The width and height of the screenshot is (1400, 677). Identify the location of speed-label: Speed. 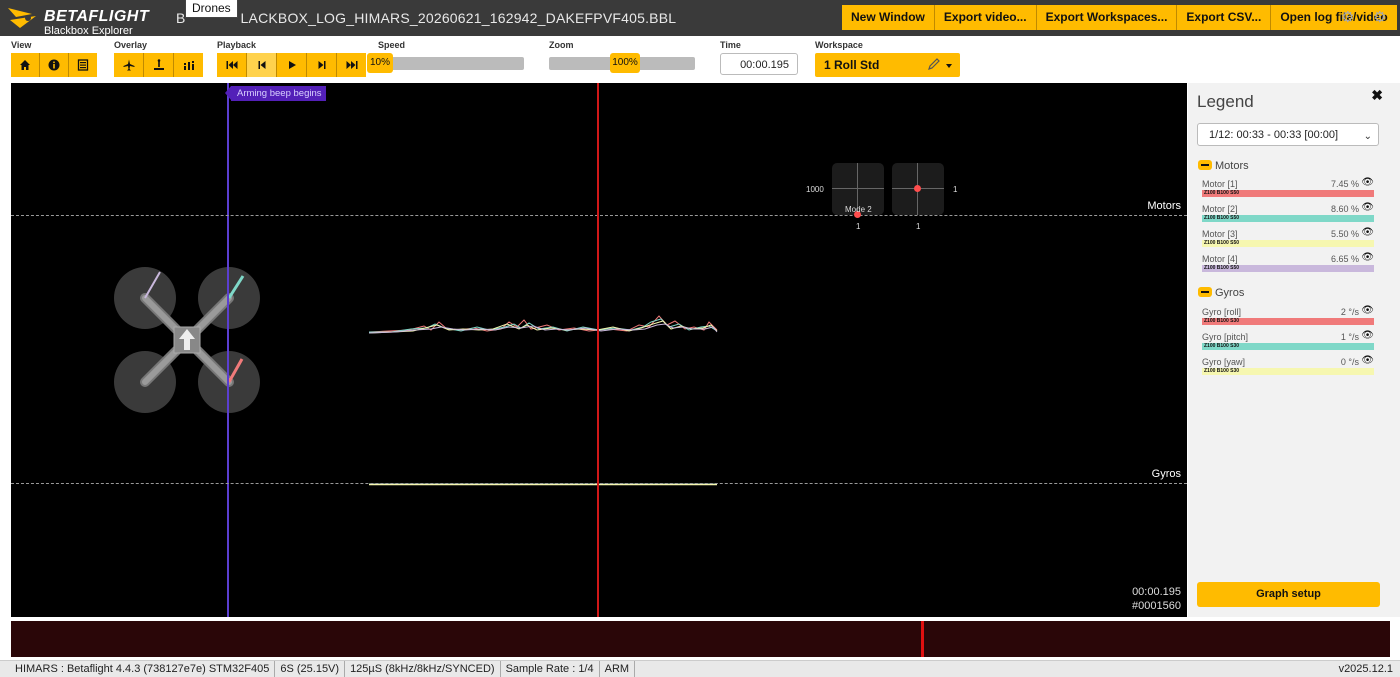
(392, 45).